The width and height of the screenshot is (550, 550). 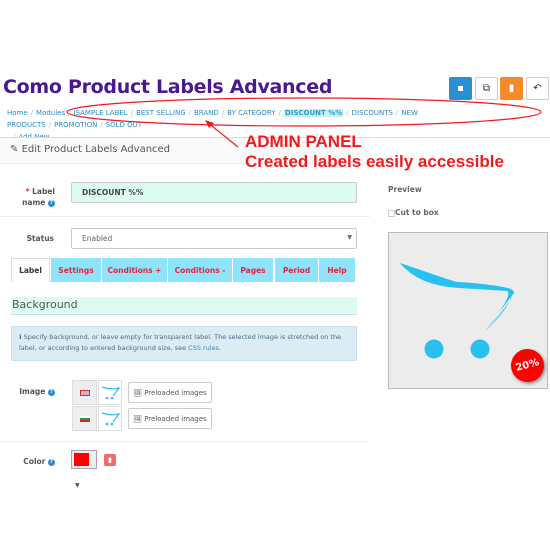 What do you see at coordinates (413, 212) in the screenshot?
I see `cut-to-box-checkbox: Cut to box` at bounding box center [413, 212].